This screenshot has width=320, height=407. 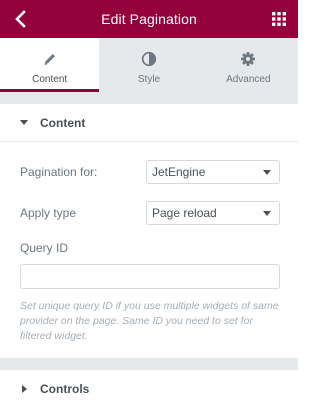 I want to click on grid-icon, so click(x=279, y=19).